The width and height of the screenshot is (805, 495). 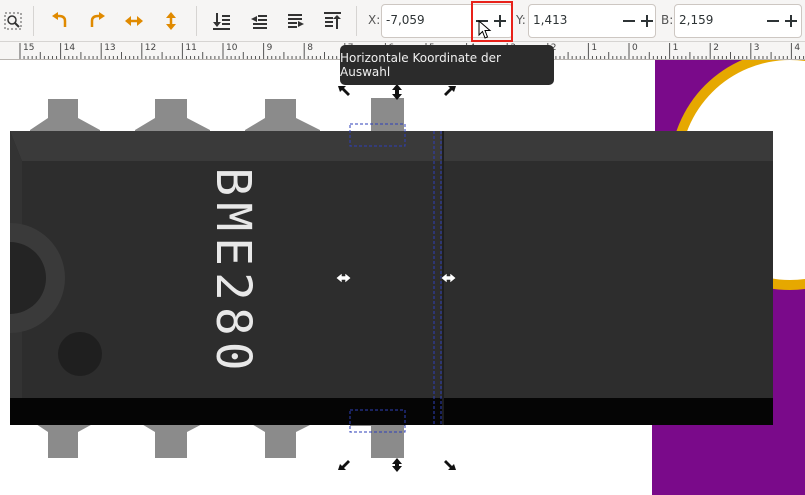 I want to click on raise-icon, so click(x=296, y=21).